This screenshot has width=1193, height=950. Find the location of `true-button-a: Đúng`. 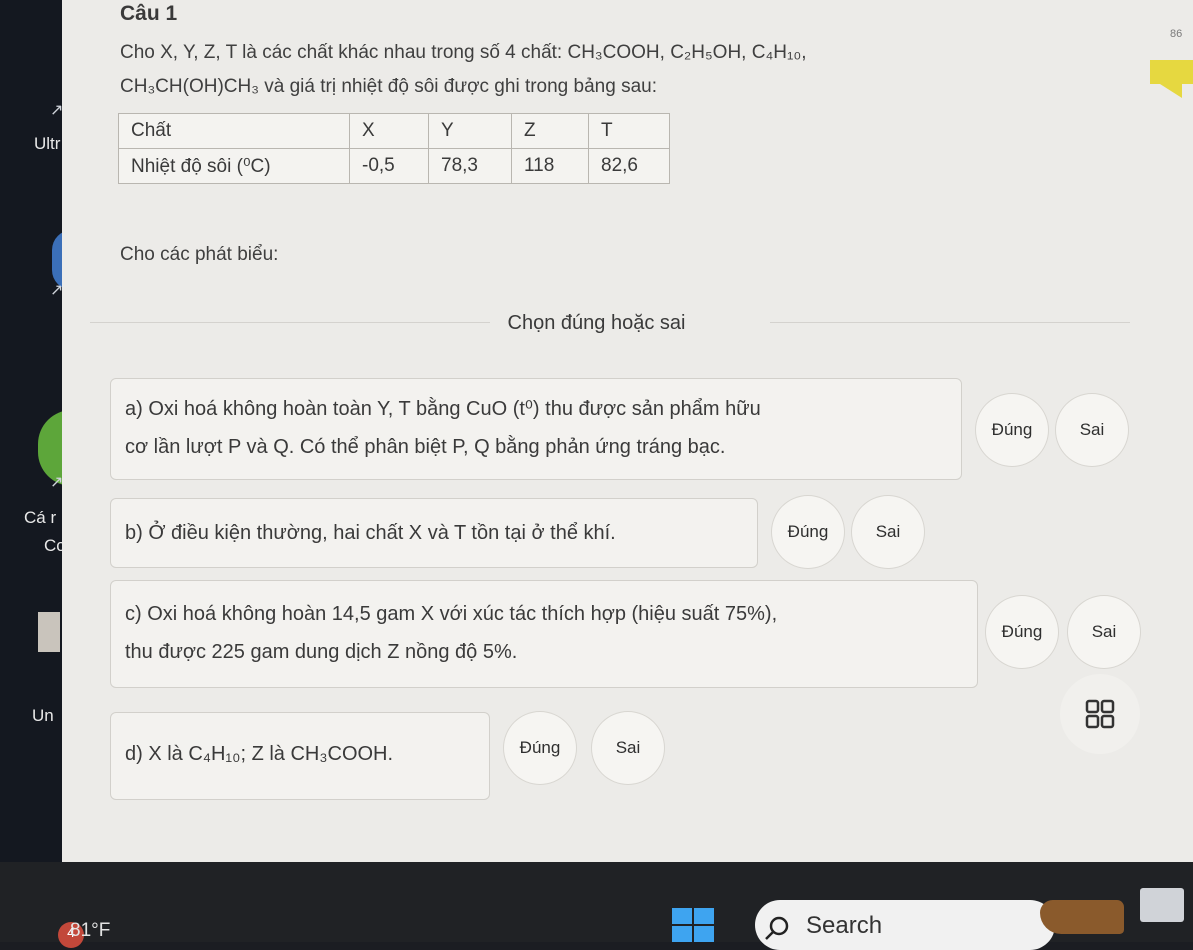

true-button-a: Đúng is located at coordinates (1012, 430).